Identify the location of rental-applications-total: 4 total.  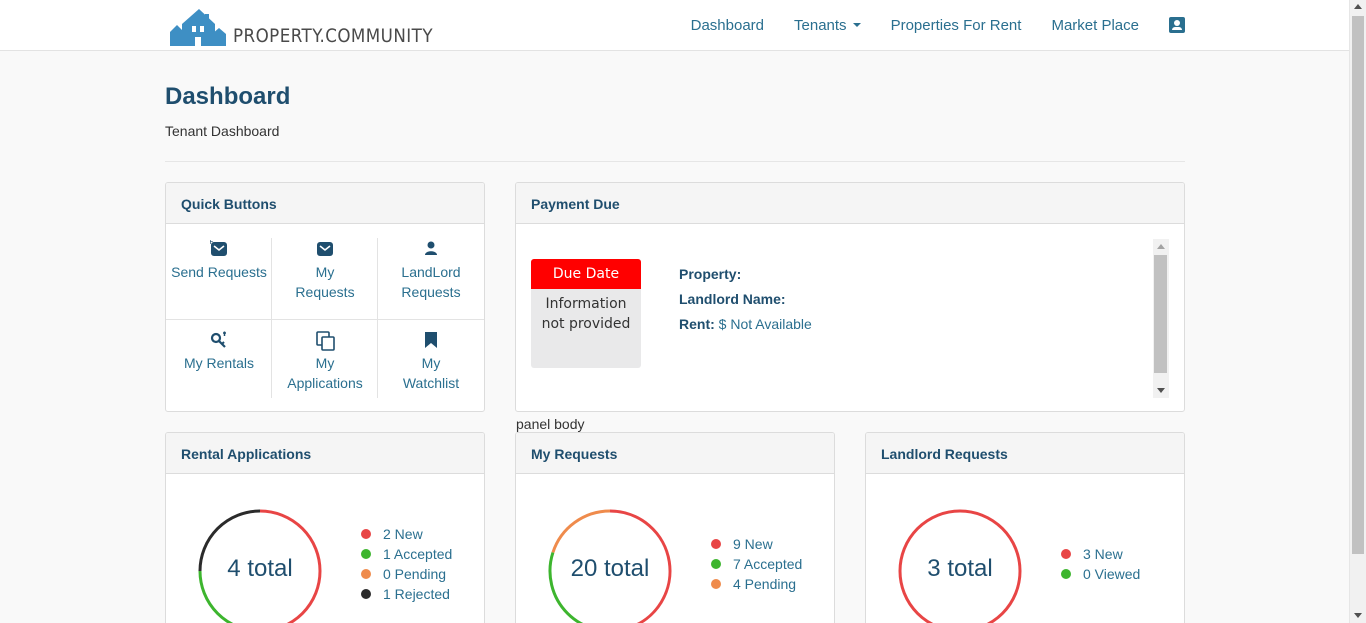
(260, 568).